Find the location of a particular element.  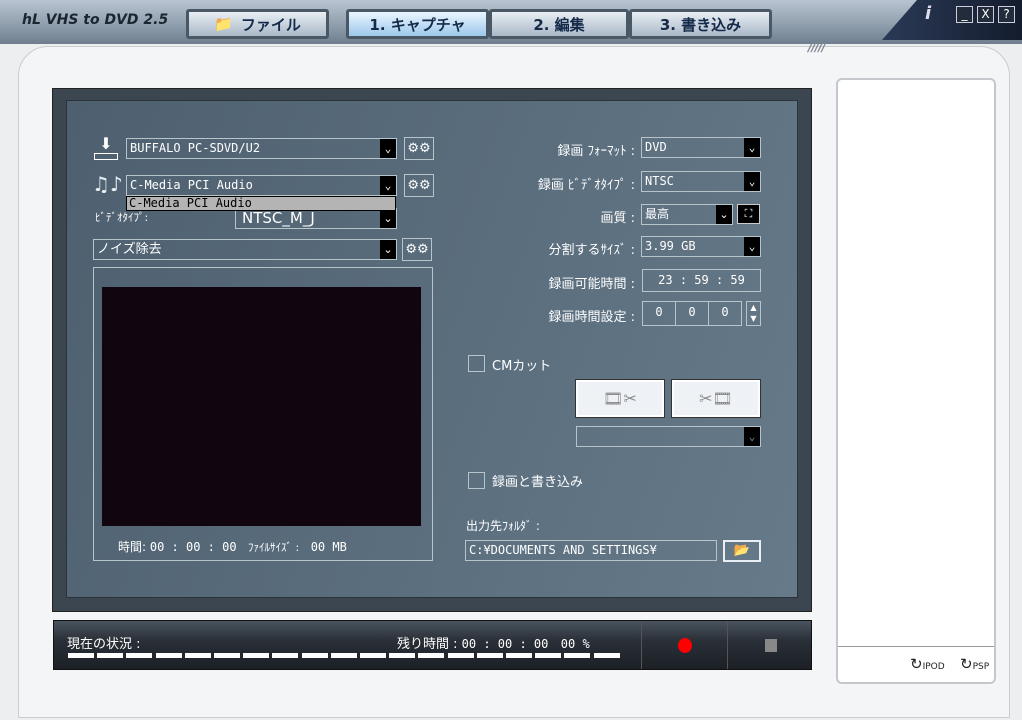

record-videotype-select: NTSC ⌄ is located at coordinates (701, 181).